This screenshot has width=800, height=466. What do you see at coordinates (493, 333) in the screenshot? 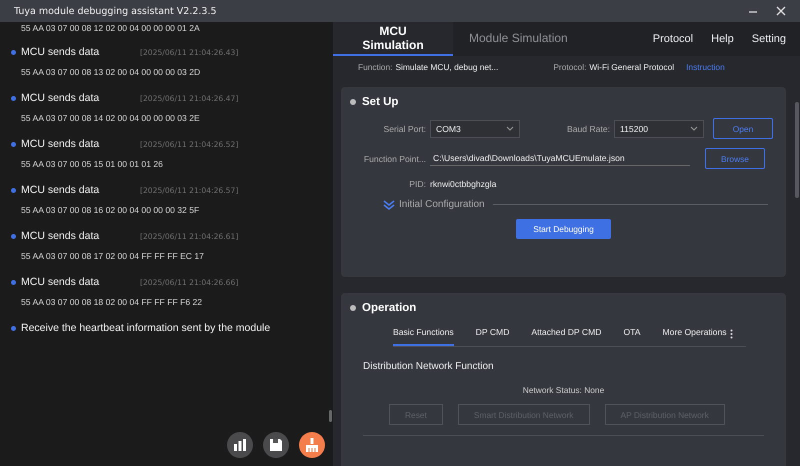
I see `tab: DP CMD` at bounding box center [493, 333].